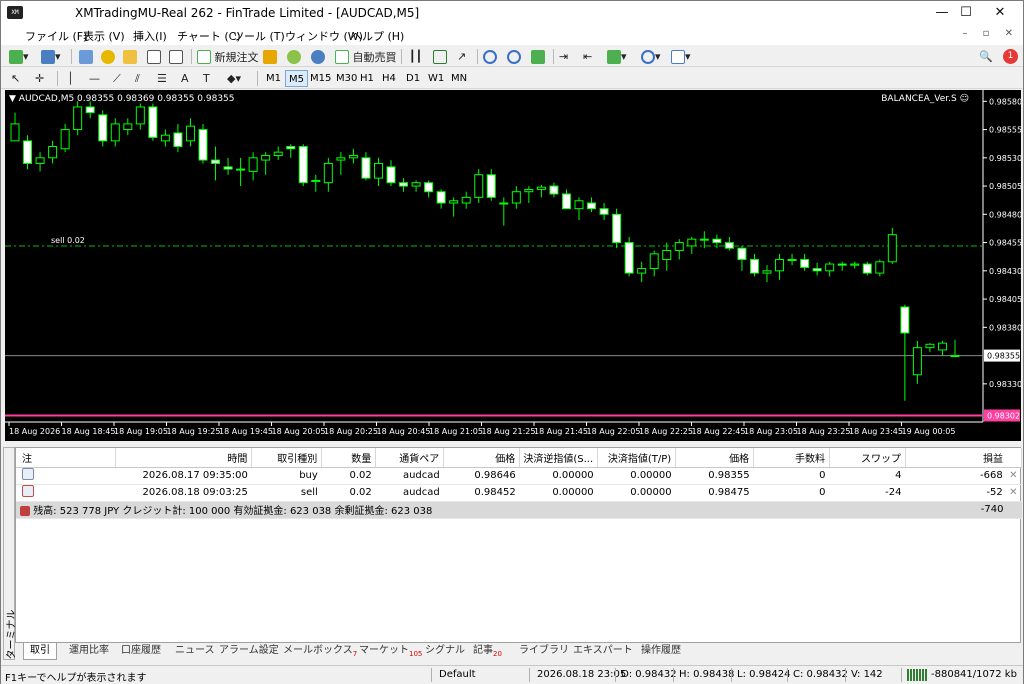 The image size is (1024, 684). Describe the element at coordinates (209, 36) in the screenshot. I see `menu-chart: チャート (C)` at that location.